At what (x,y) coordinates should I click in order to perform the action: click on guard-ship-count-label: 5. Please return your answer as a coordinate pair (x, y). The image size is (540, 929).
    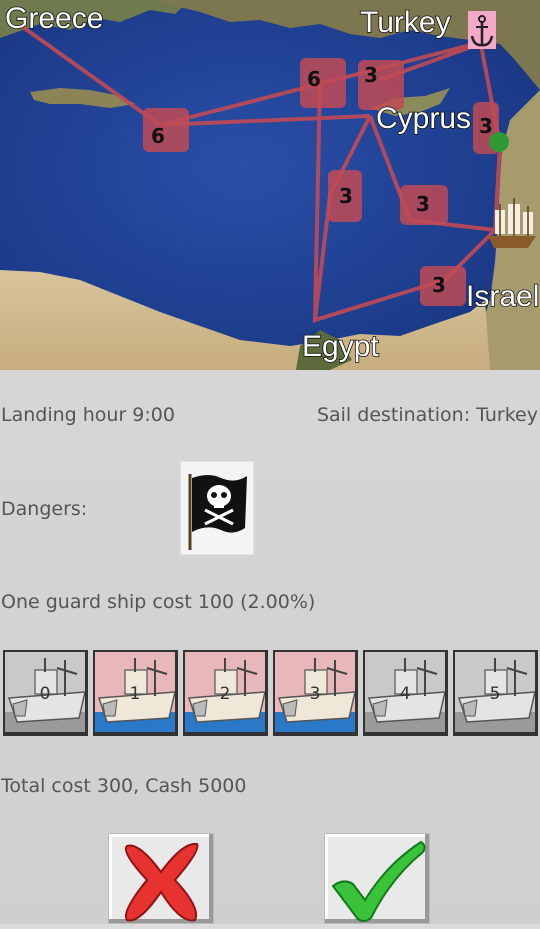
    Looking at the image, I should click on (495, 694).